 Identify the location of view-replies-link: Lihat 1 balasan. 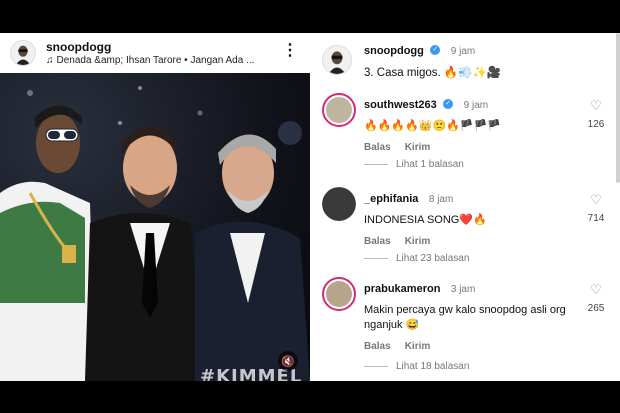
(414, 164).